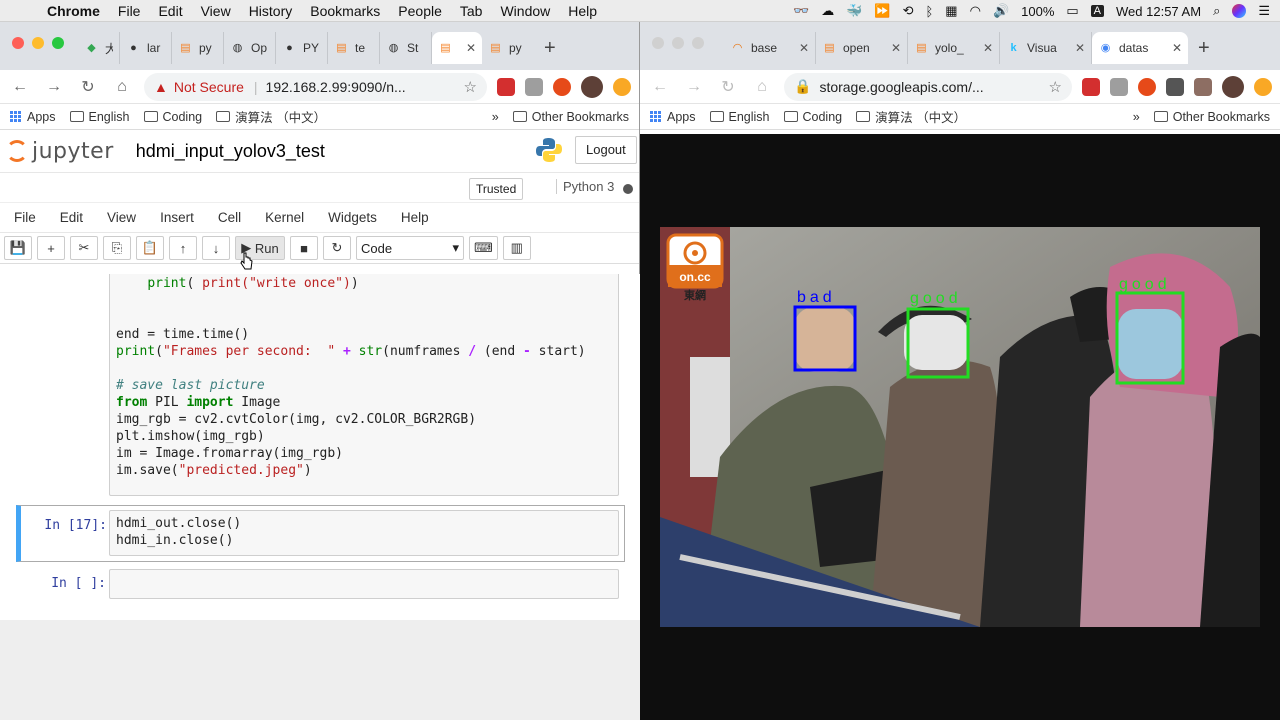 The image size is (1280, 720). What do you see at coordinates (337, 248) in the screenshot?
I see `restart-button: ↻` at bounding box center [337, 248].